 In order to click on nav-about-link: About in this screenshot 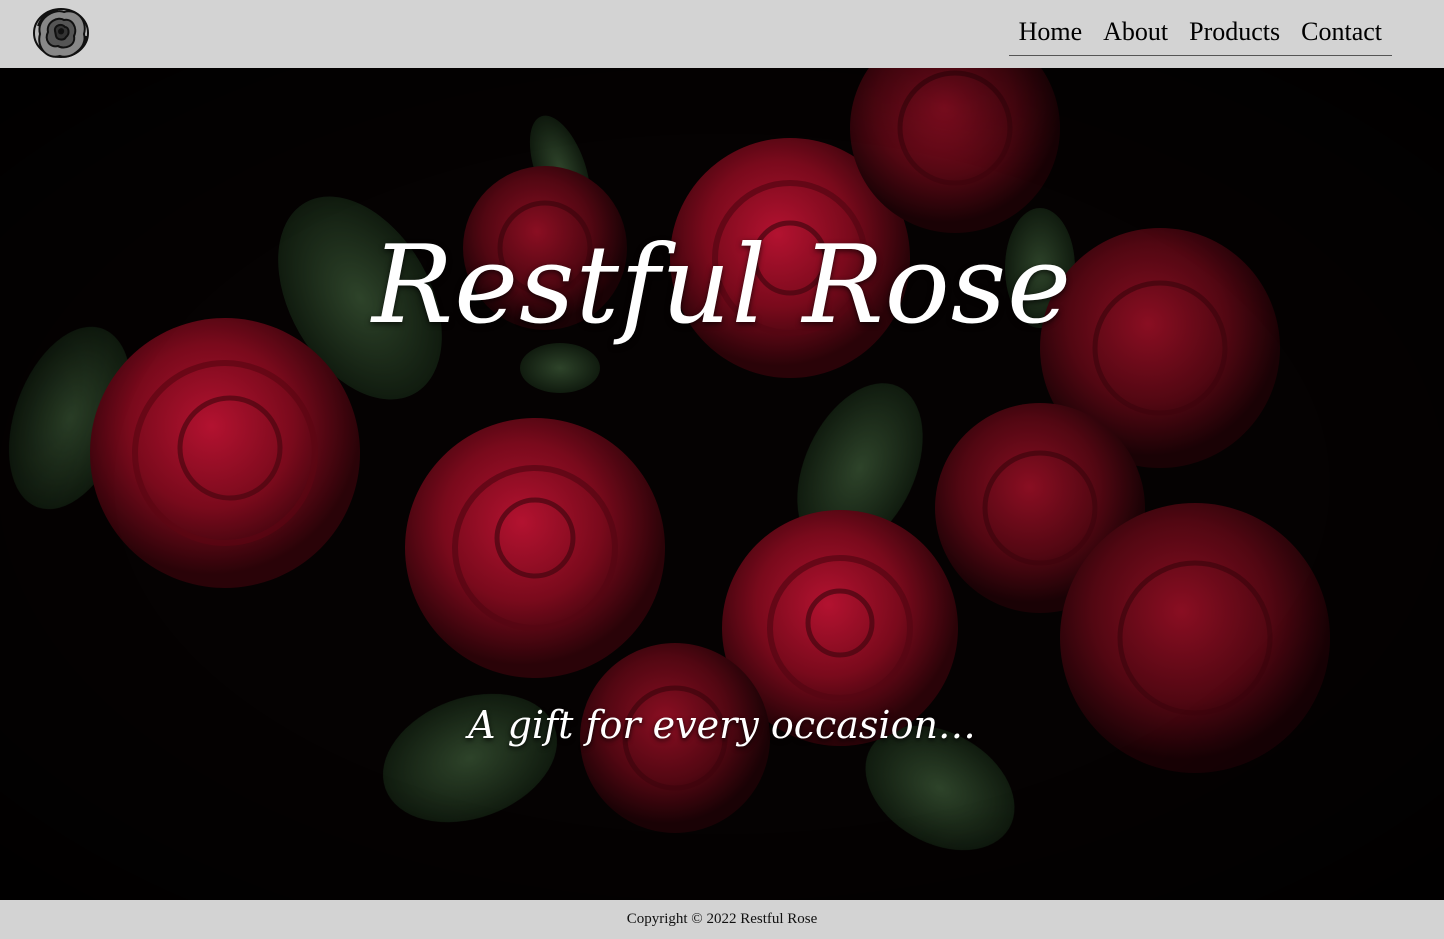, I will do `click(1135, 32)`.